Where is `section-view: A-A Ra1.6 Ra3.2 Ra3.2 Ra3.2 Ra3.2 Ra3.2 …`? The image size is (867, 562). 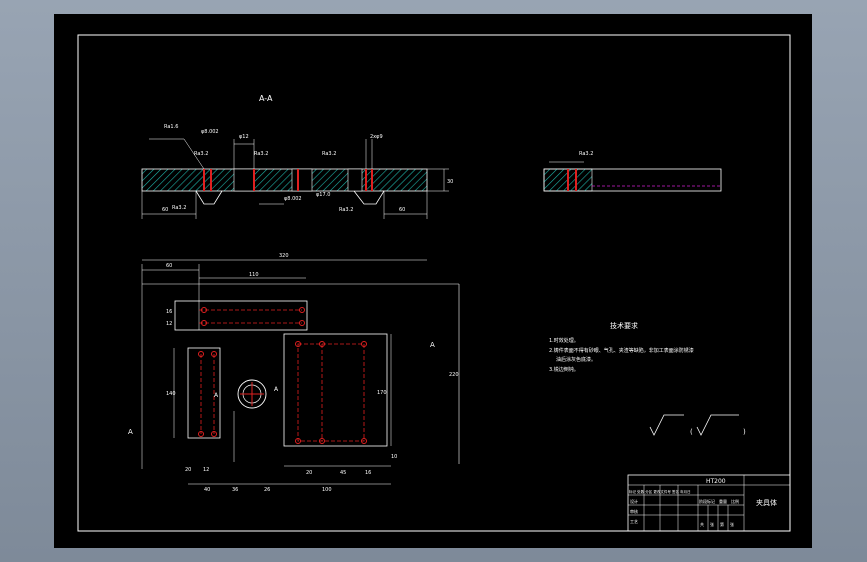
section-view: A-A Ra1.6 Ra3.2 Ra3.2 Ra3.2 Ra3.2 Ra3.2 … is located at coordinates (297, 156).